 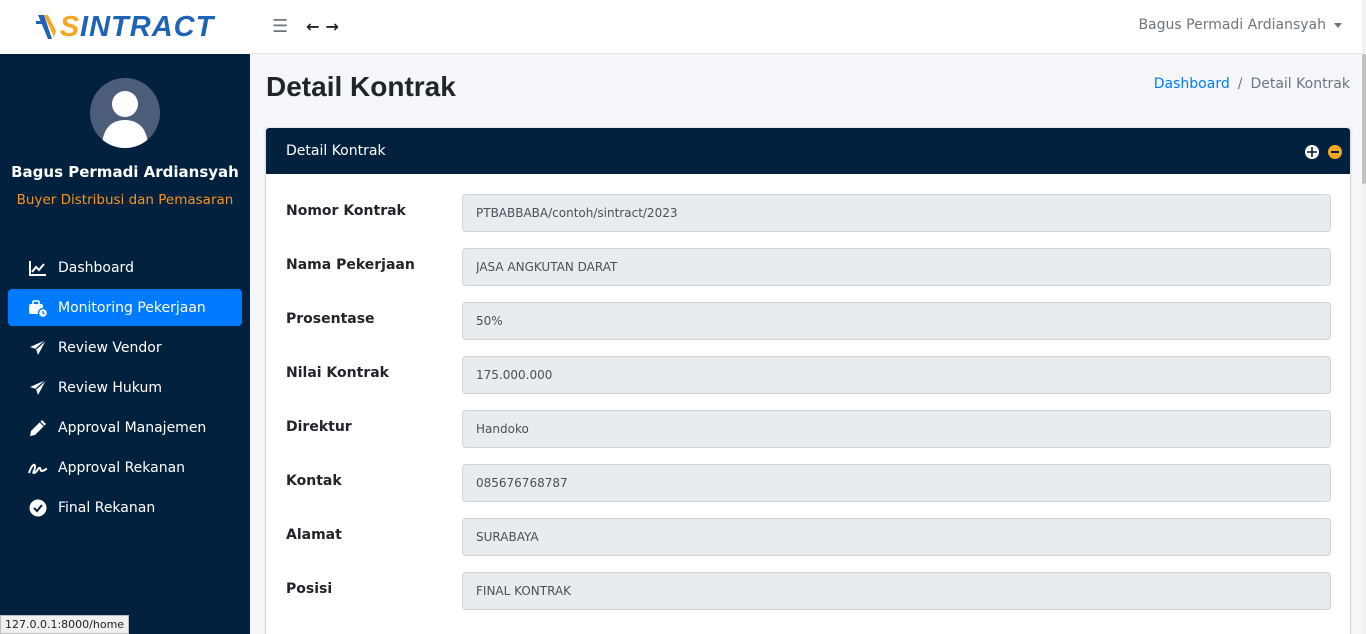 I want to click on user-silhouette-icon, so click(x=125, y=119).